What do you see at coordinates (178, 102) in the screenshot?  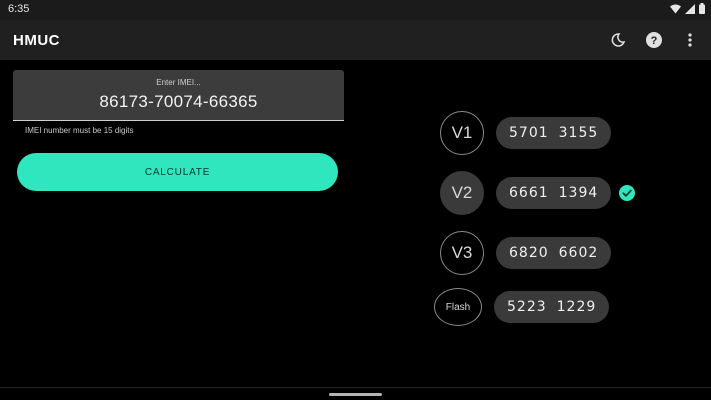 I see `imei-input-value: 86173-70074-66365` at bounding box center [178, 102].